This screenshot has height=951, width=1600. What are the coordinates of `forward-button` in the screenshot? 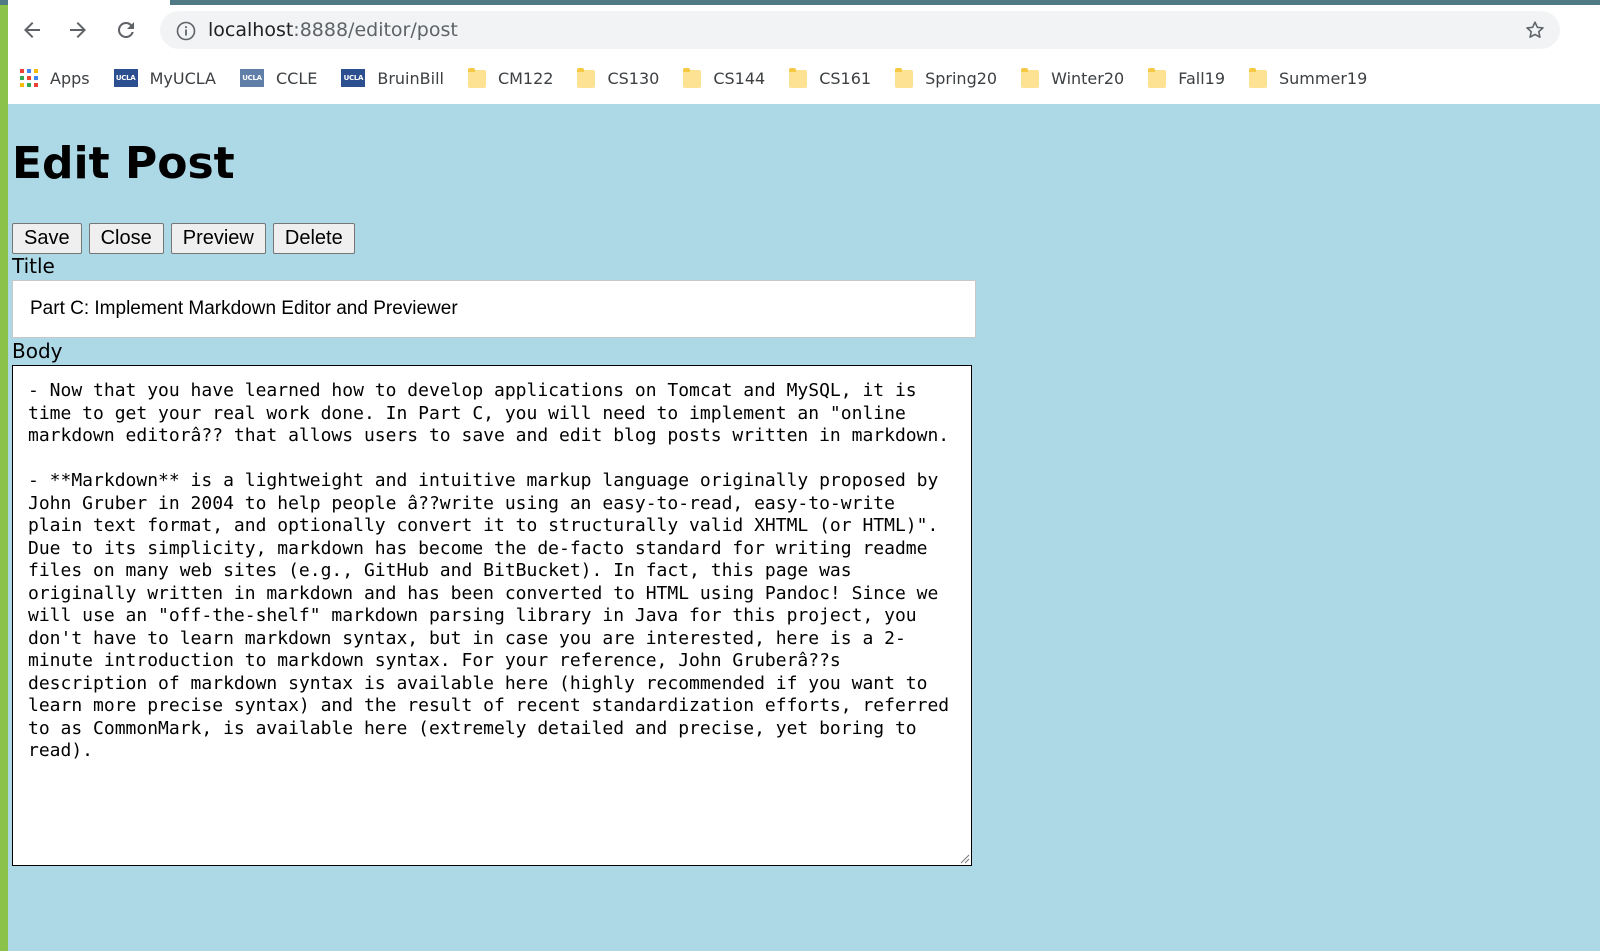 It's located at (78, 30).